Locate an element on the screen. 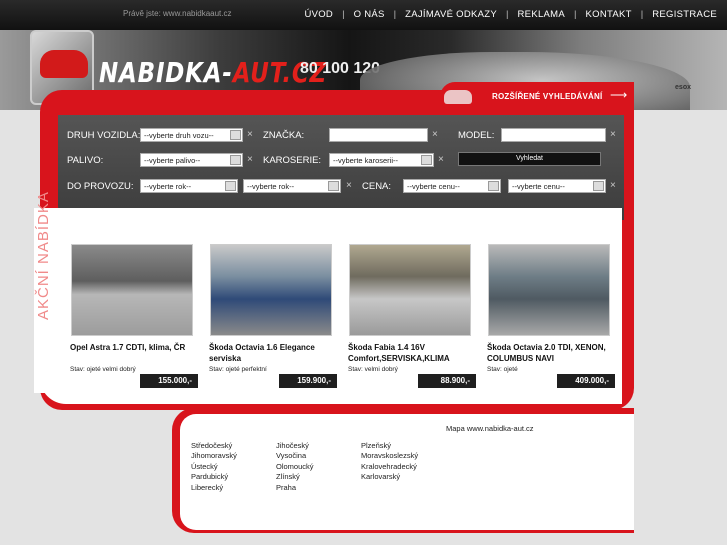 The width and height of the screenshot is (727, 545). search-button: Vyhledat is located at coordinates (529, 159).